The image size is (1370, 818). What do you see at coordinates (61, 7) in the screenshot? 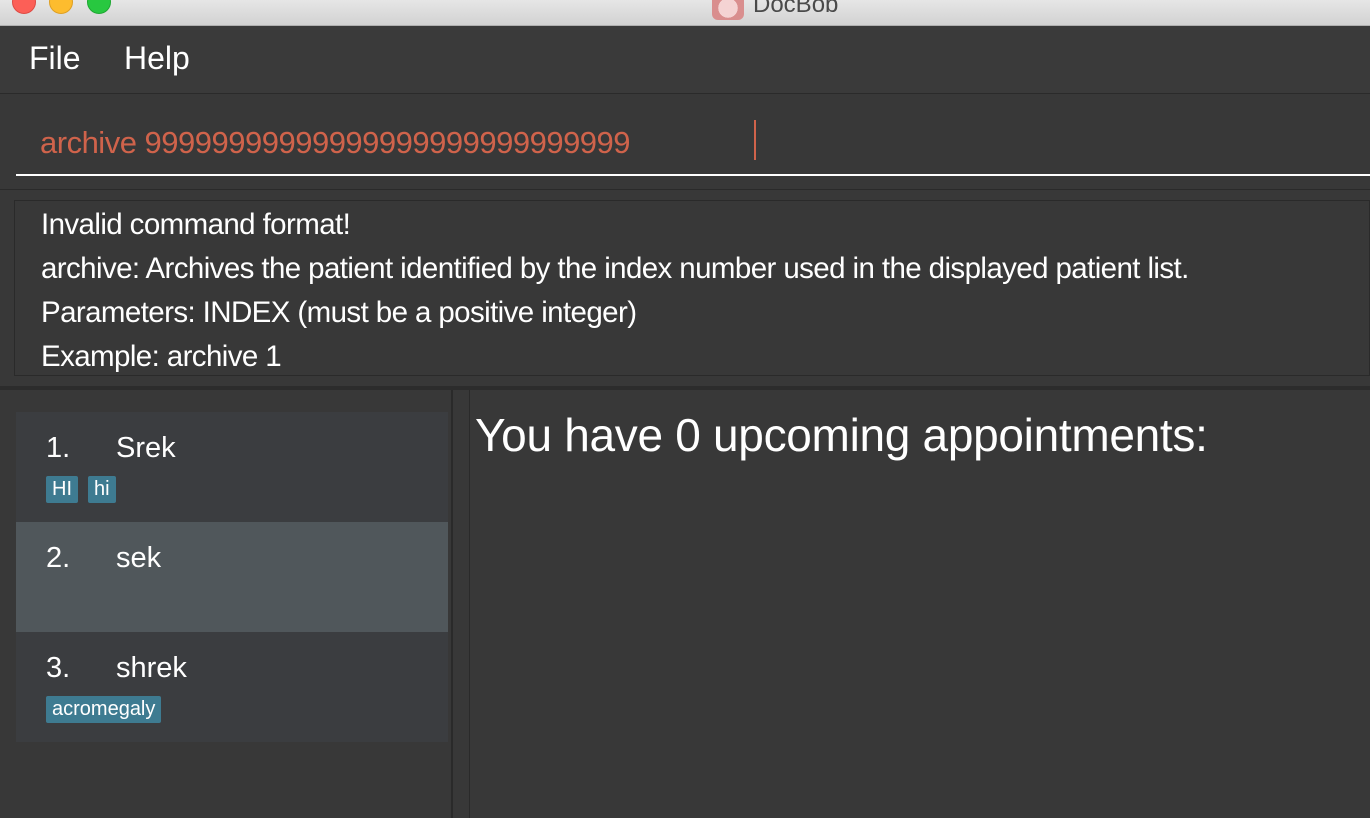
I see `minimize-window-button` at bounding box center [61, 7].